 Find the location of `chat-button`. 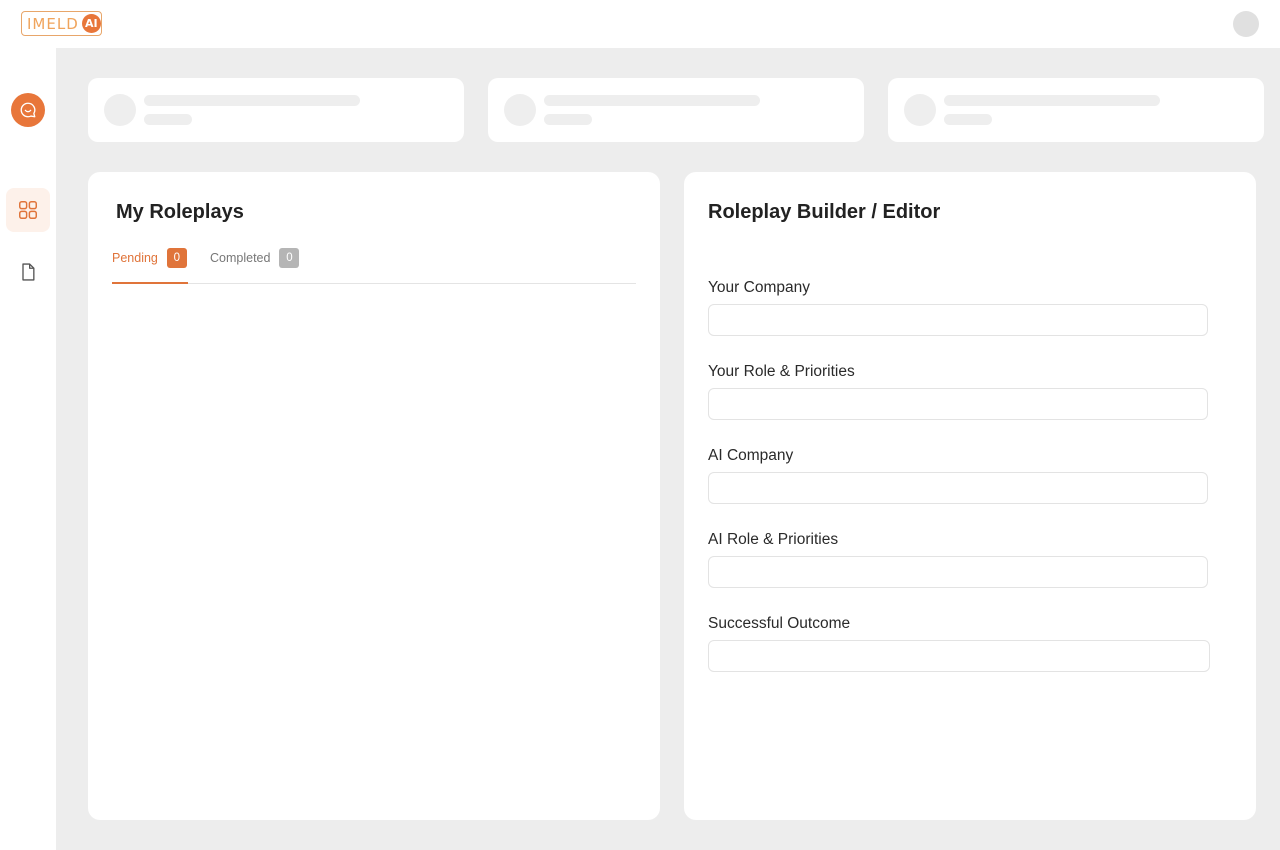

chat-button is located at coordinates (28, 110).